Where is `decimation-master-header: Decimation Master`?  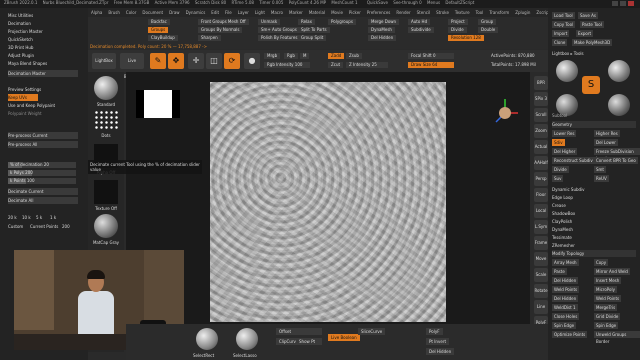 decimation-master-header: Decimation Master is located at coordinates (43, 73).